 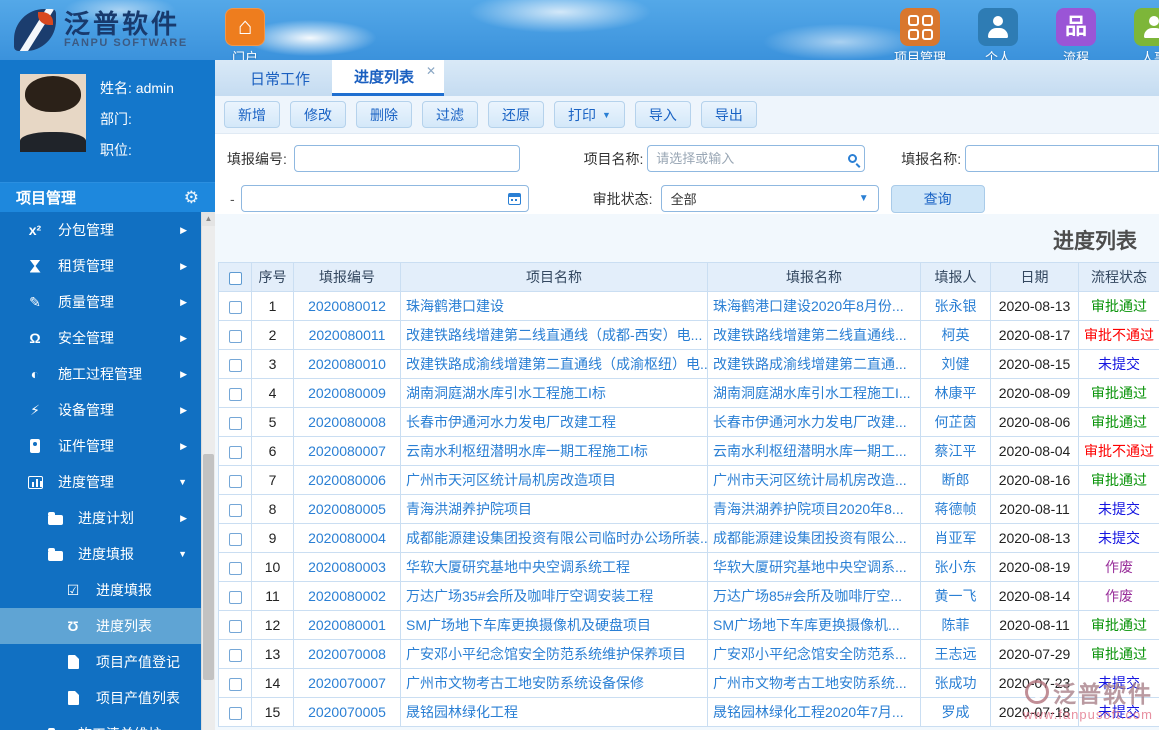 I want to click on top-nav-item-4: 人事, so click(x=1142, y=37).